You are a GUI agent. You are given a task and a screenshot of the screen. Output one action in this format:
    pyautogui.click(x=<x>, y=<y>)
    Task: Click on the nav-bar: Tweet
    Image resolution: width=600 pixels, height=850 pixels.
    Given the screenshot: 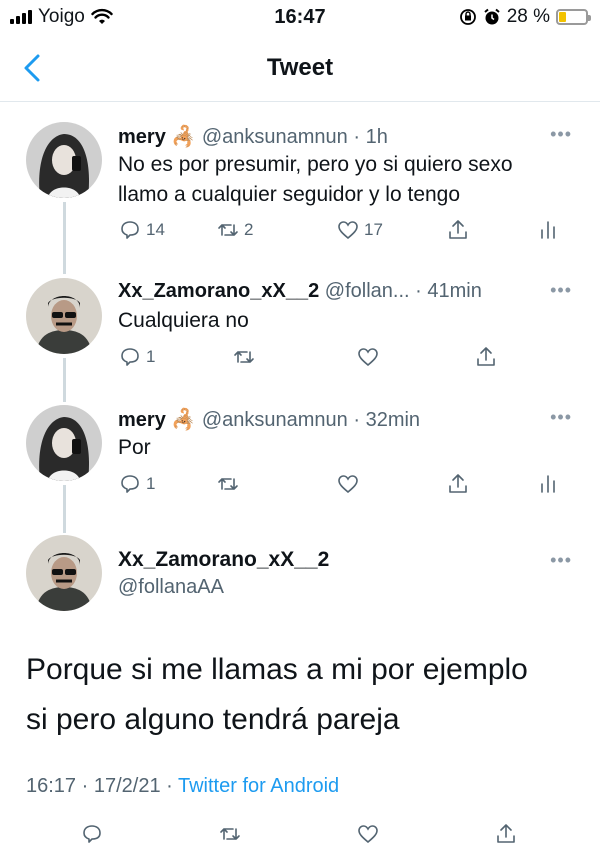 What is the action you would take?
    pyautogui.click(x=300, y=68)
    